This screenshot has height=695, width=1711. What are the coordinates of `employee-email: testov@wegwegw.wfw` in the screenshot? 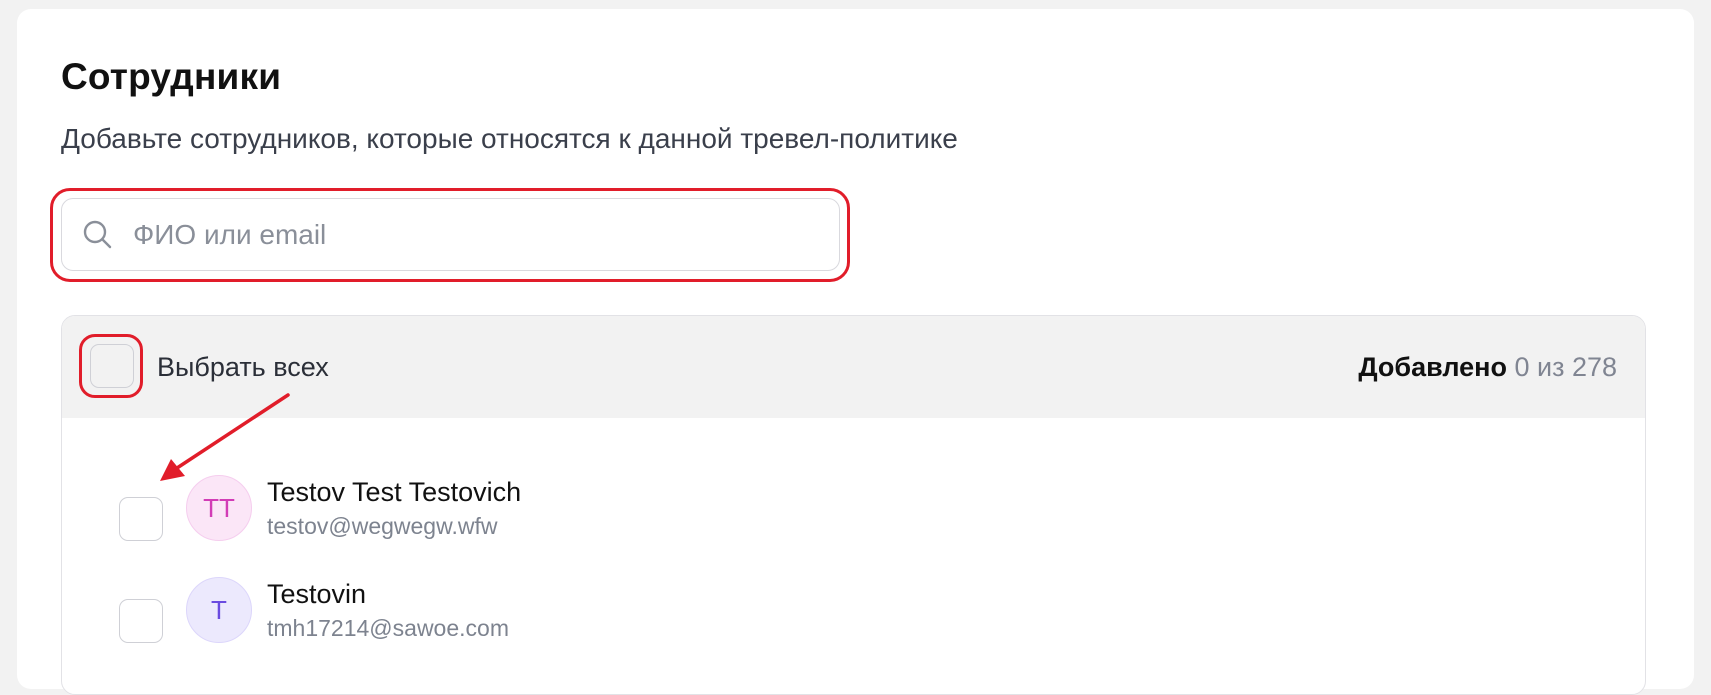 It's located at (382, 526).